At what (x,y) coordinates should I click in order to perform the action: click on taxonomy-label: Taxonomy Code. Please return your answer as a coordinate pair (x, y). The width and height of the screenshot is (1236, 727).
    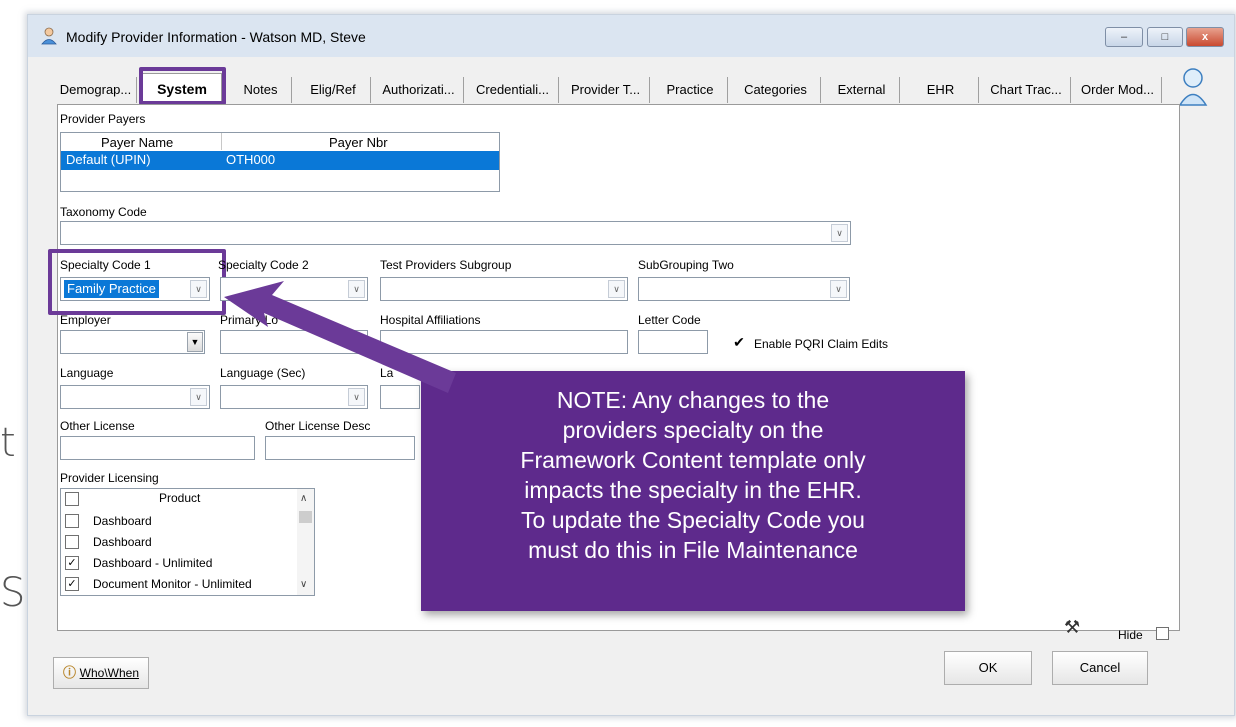
    Looking at the image, I should click on (103, 212).